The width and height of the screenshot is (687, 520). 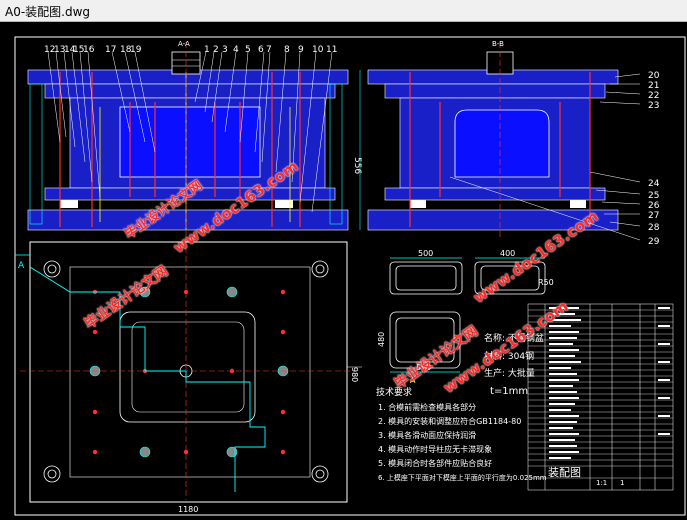 What do you see at coordinates (354, 374) in the screenshot?
I see `dimension-plan-height: 980` at bounding box center [354, 374].